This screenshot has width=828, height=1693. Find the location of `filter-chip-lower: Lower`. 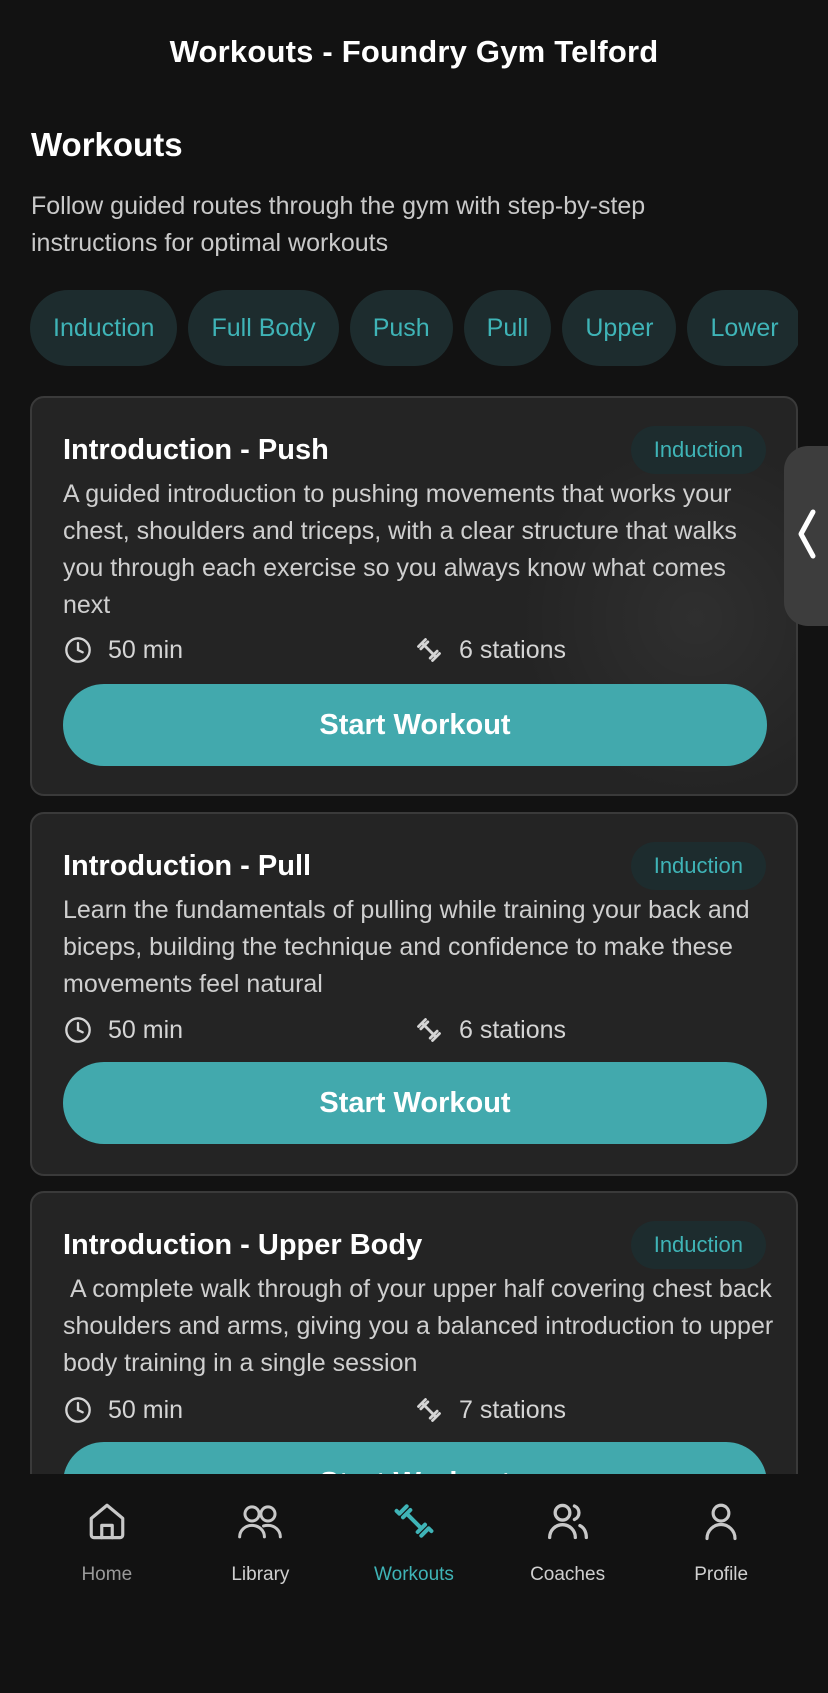

filter-chip-lower: Lower is located at coordinates (742, 328).